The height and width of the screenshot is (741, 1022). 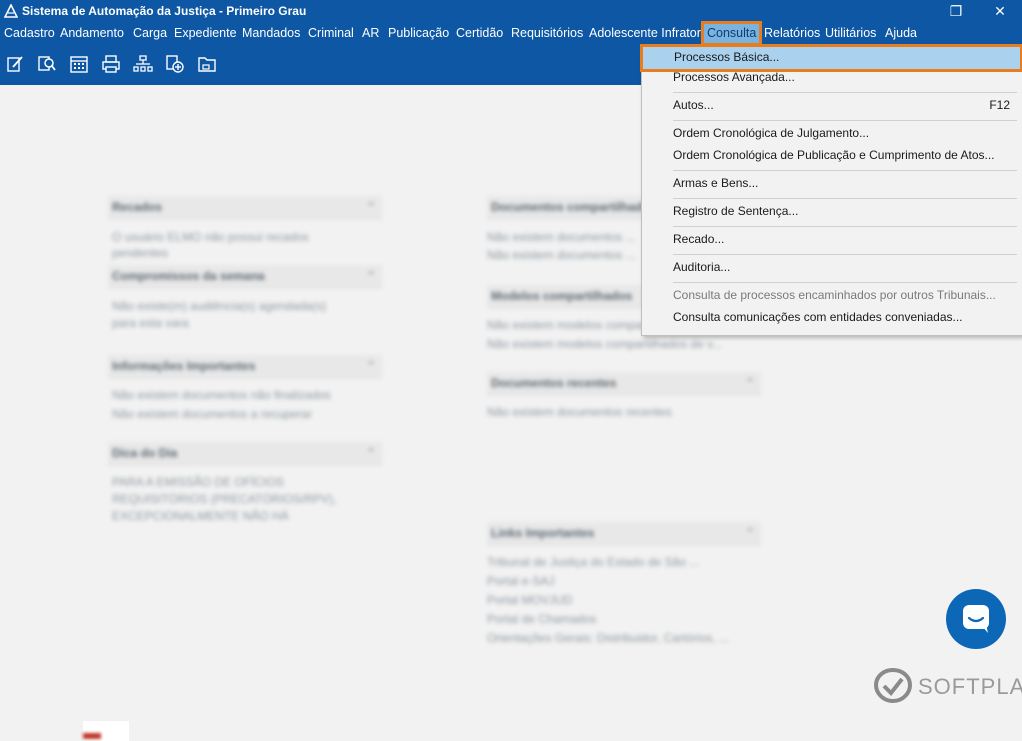 What do you see at coordinates (184, 366) in the screenshot?
I see `panel-title: Informações Importantes` at bounding box center [184, 366].